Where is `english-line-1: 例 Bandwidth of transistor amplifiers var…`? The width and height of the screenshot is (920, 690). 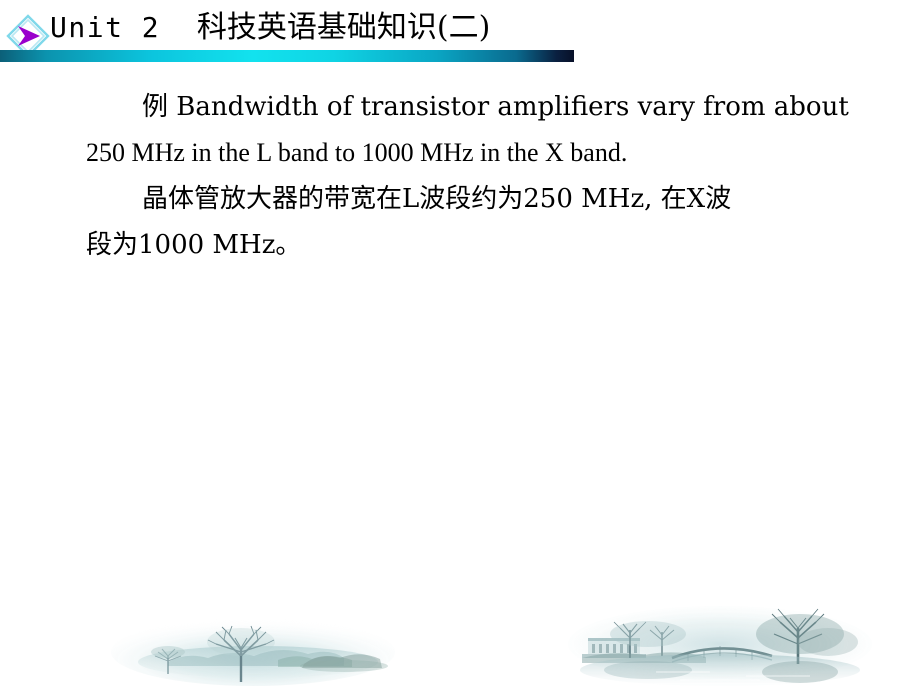 english-line-1: 例 Bandwidth of transistor amplifiers var… is located at coordinates (495, 107).